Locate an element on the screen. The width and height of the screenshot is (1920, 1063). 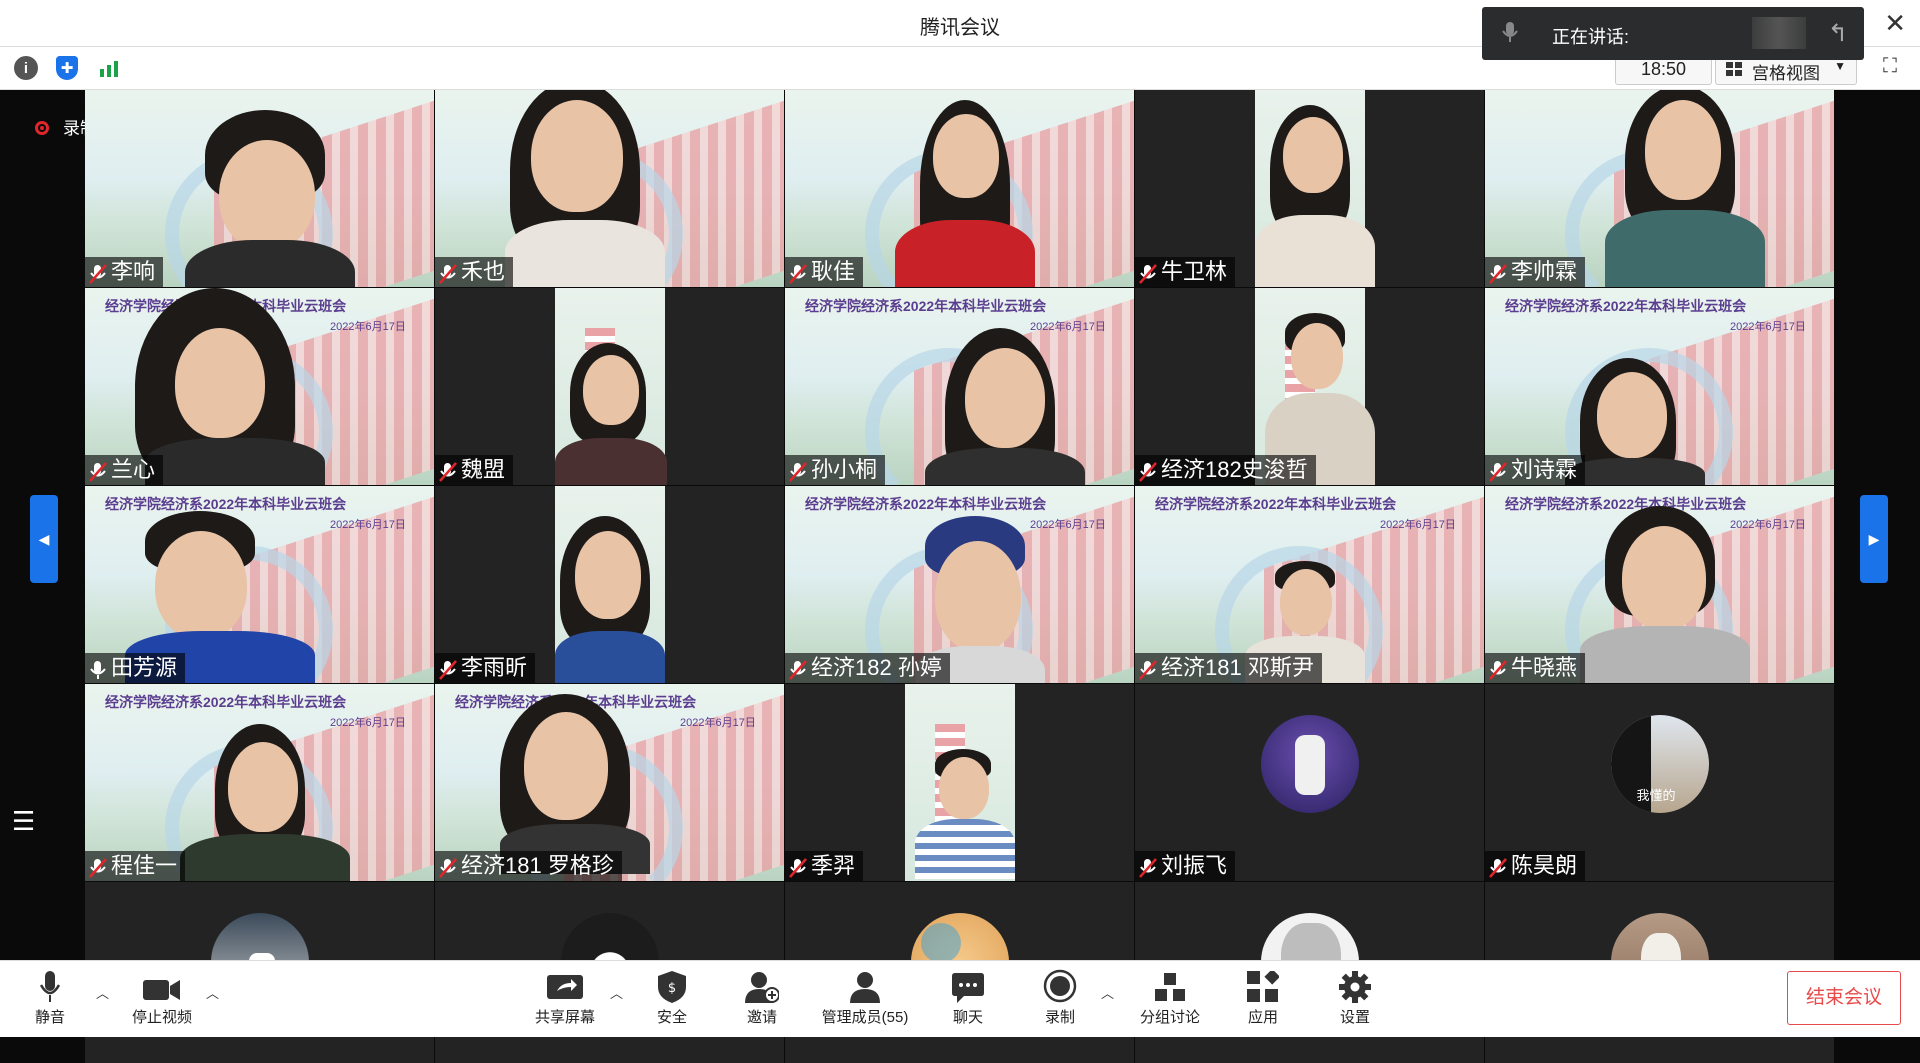
invite-button: 邀请 is located at coordinates (762, 998).